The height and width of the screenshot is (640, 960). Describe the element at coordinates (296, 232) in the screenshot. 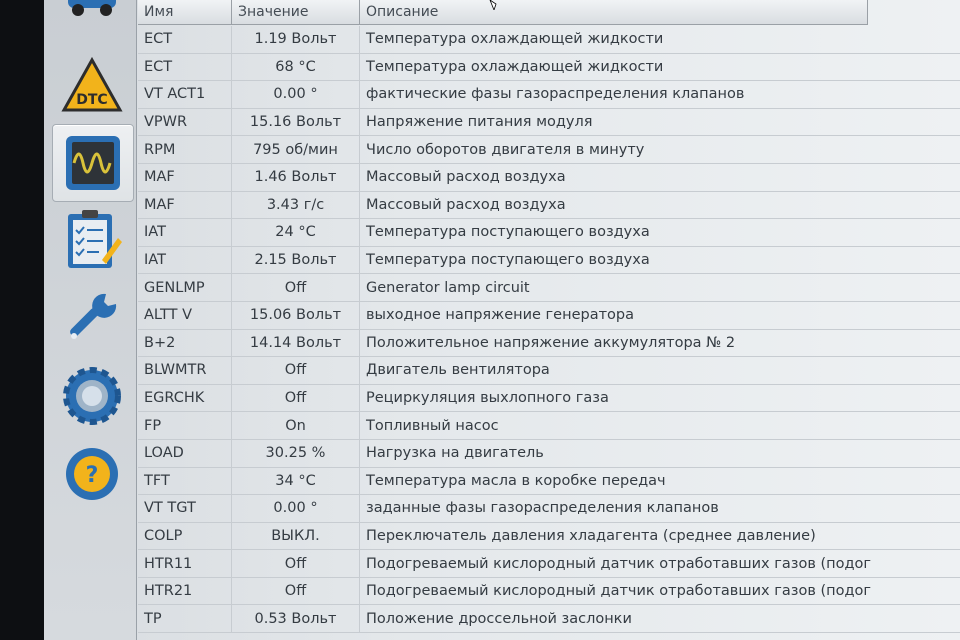

I see `parameter-value: 24 °C` at that location.